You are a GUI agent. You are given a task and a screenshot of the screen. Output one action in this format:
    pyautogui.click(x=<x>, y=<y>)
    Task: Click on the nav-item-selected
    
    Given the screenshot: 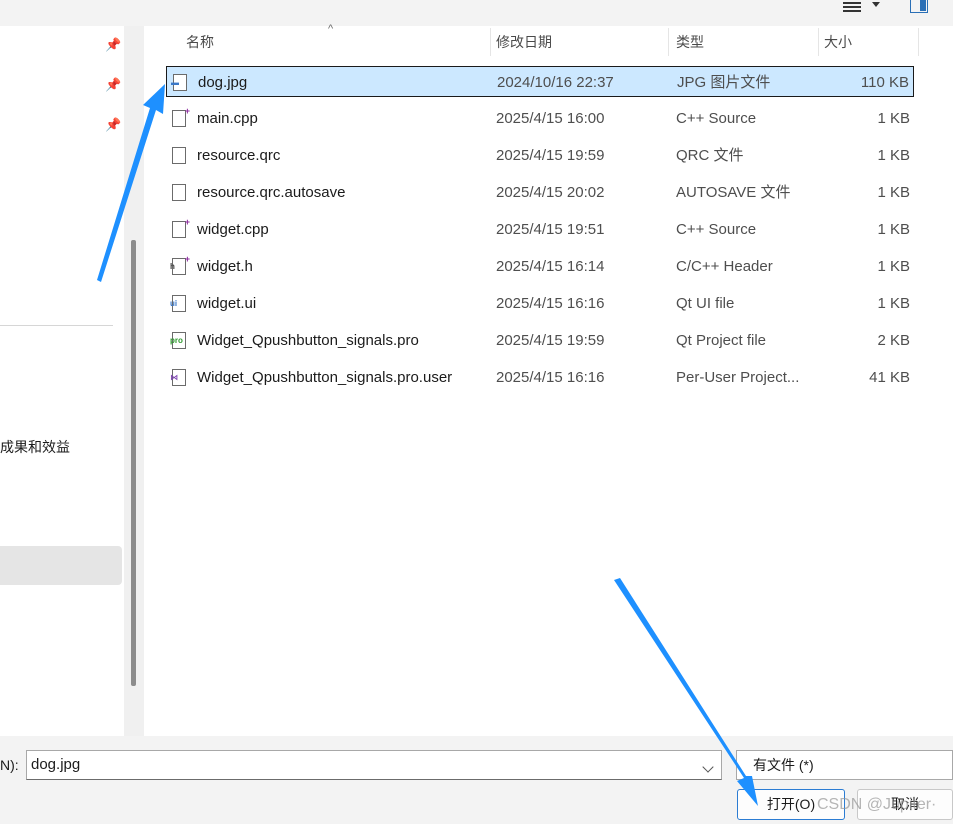 What is the action you would take?
    pyautogui.click(x=61, y=565)
    